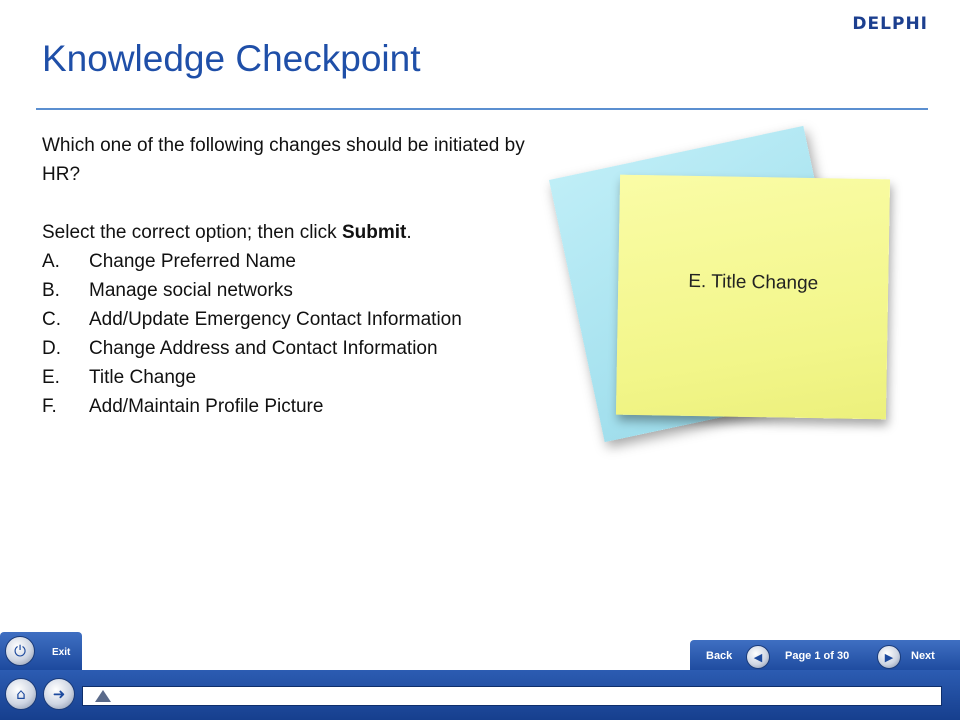  Describe the element at coordinates (289, 377) in the screenshot. I see `option-e: E. Title Change` at that location.